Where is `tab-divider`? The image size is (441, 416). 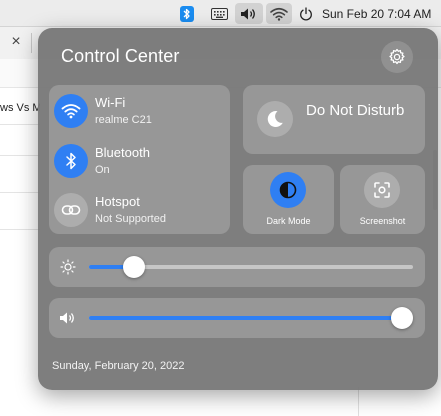
tab-divider is located at coordinates (31, 43).